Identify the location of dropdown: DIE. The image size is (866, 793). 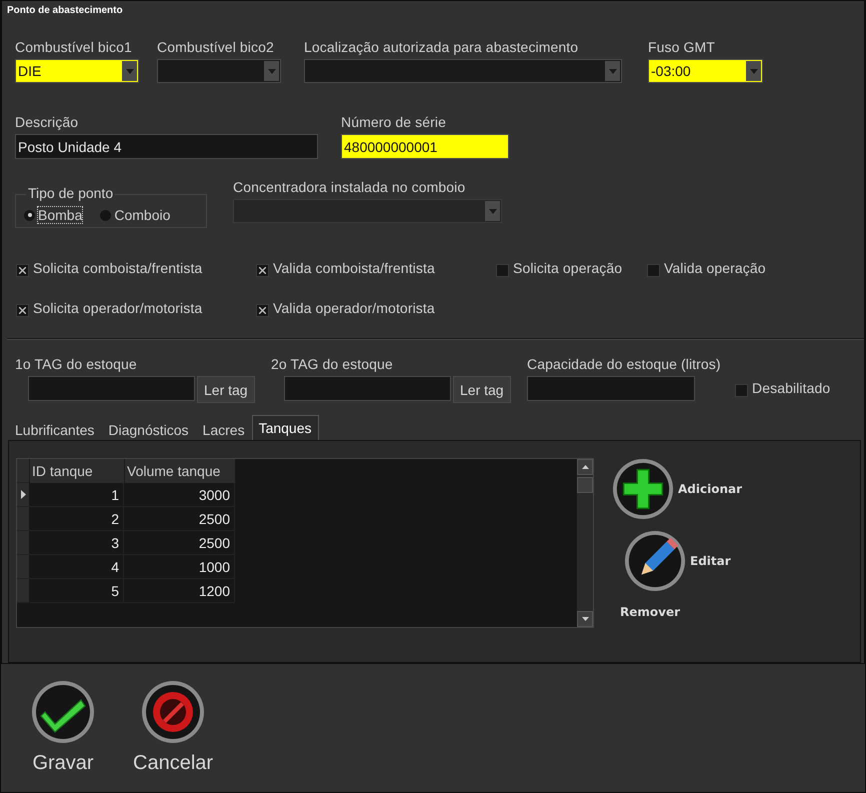
(77, 71).